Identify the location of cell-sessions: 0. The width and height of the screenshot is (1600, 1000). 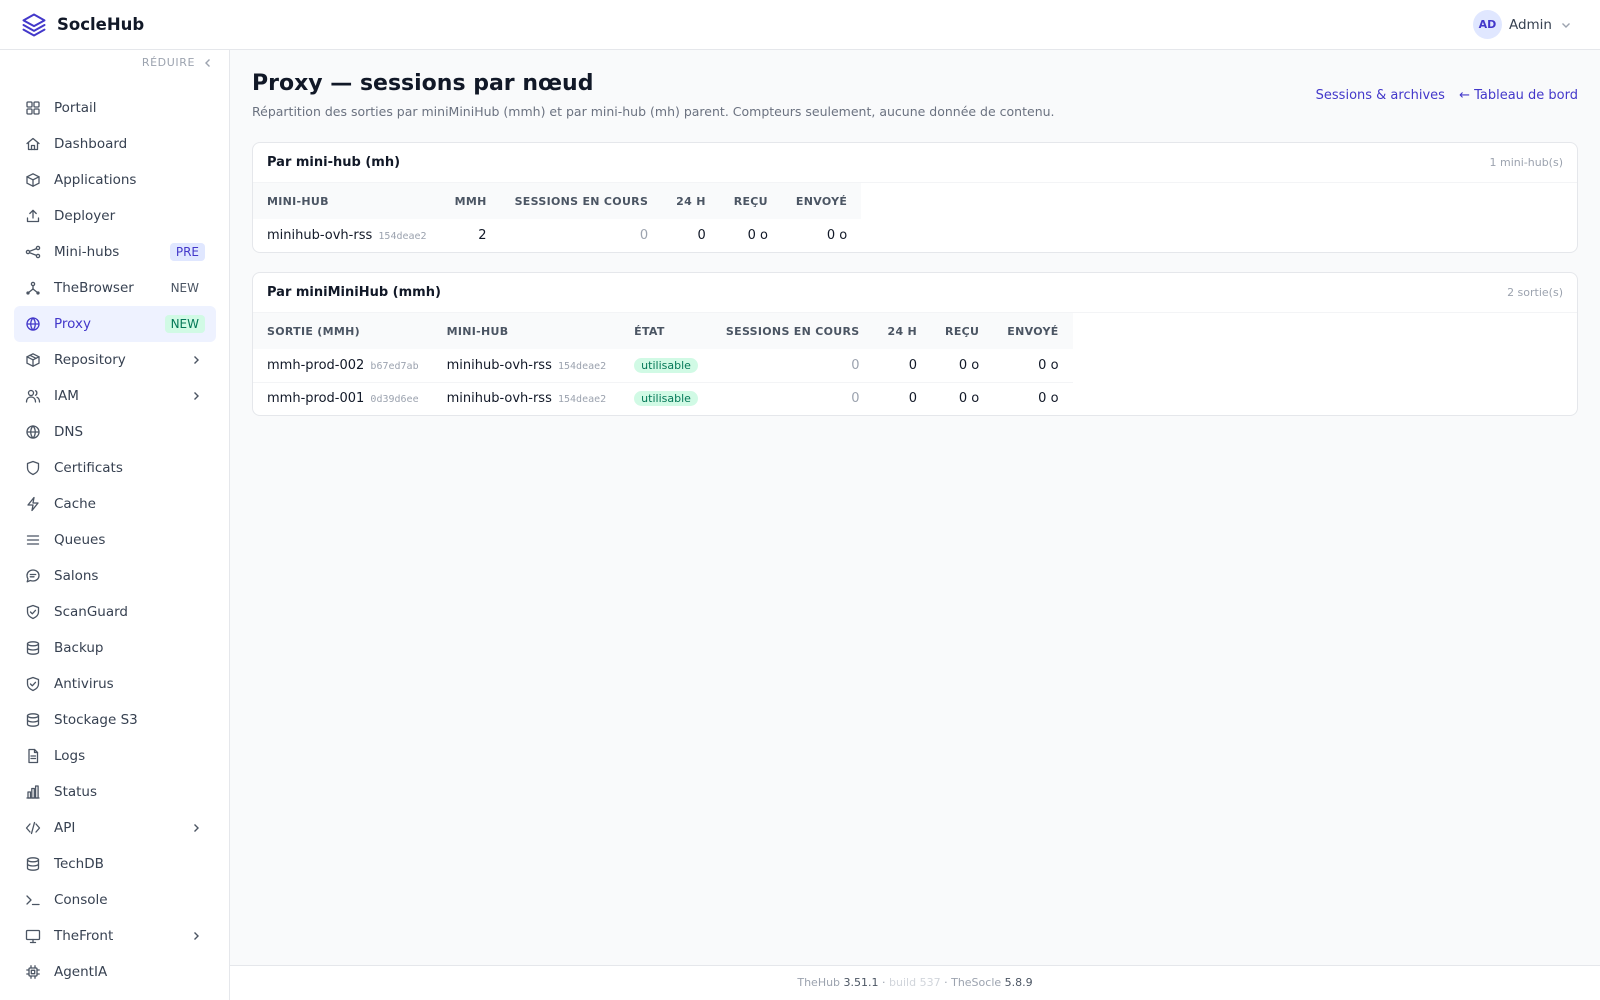
(855, 365).